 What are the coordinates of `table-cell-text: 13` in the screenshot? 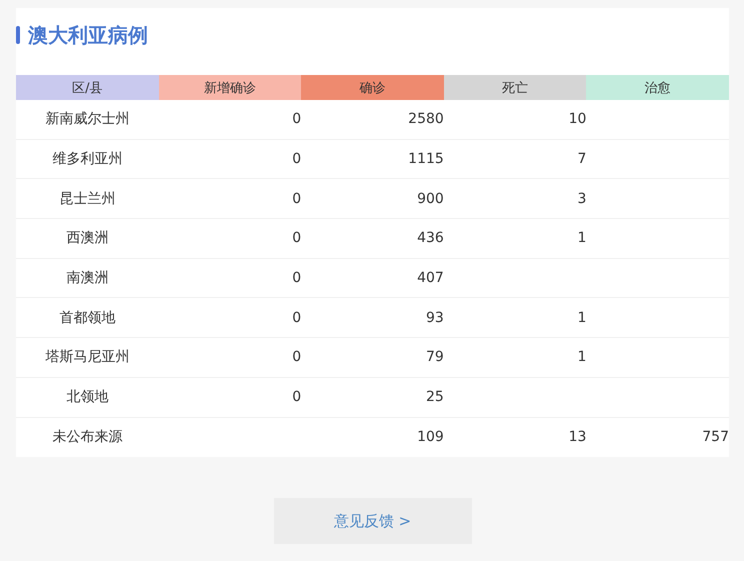 It's located at (577, 438).